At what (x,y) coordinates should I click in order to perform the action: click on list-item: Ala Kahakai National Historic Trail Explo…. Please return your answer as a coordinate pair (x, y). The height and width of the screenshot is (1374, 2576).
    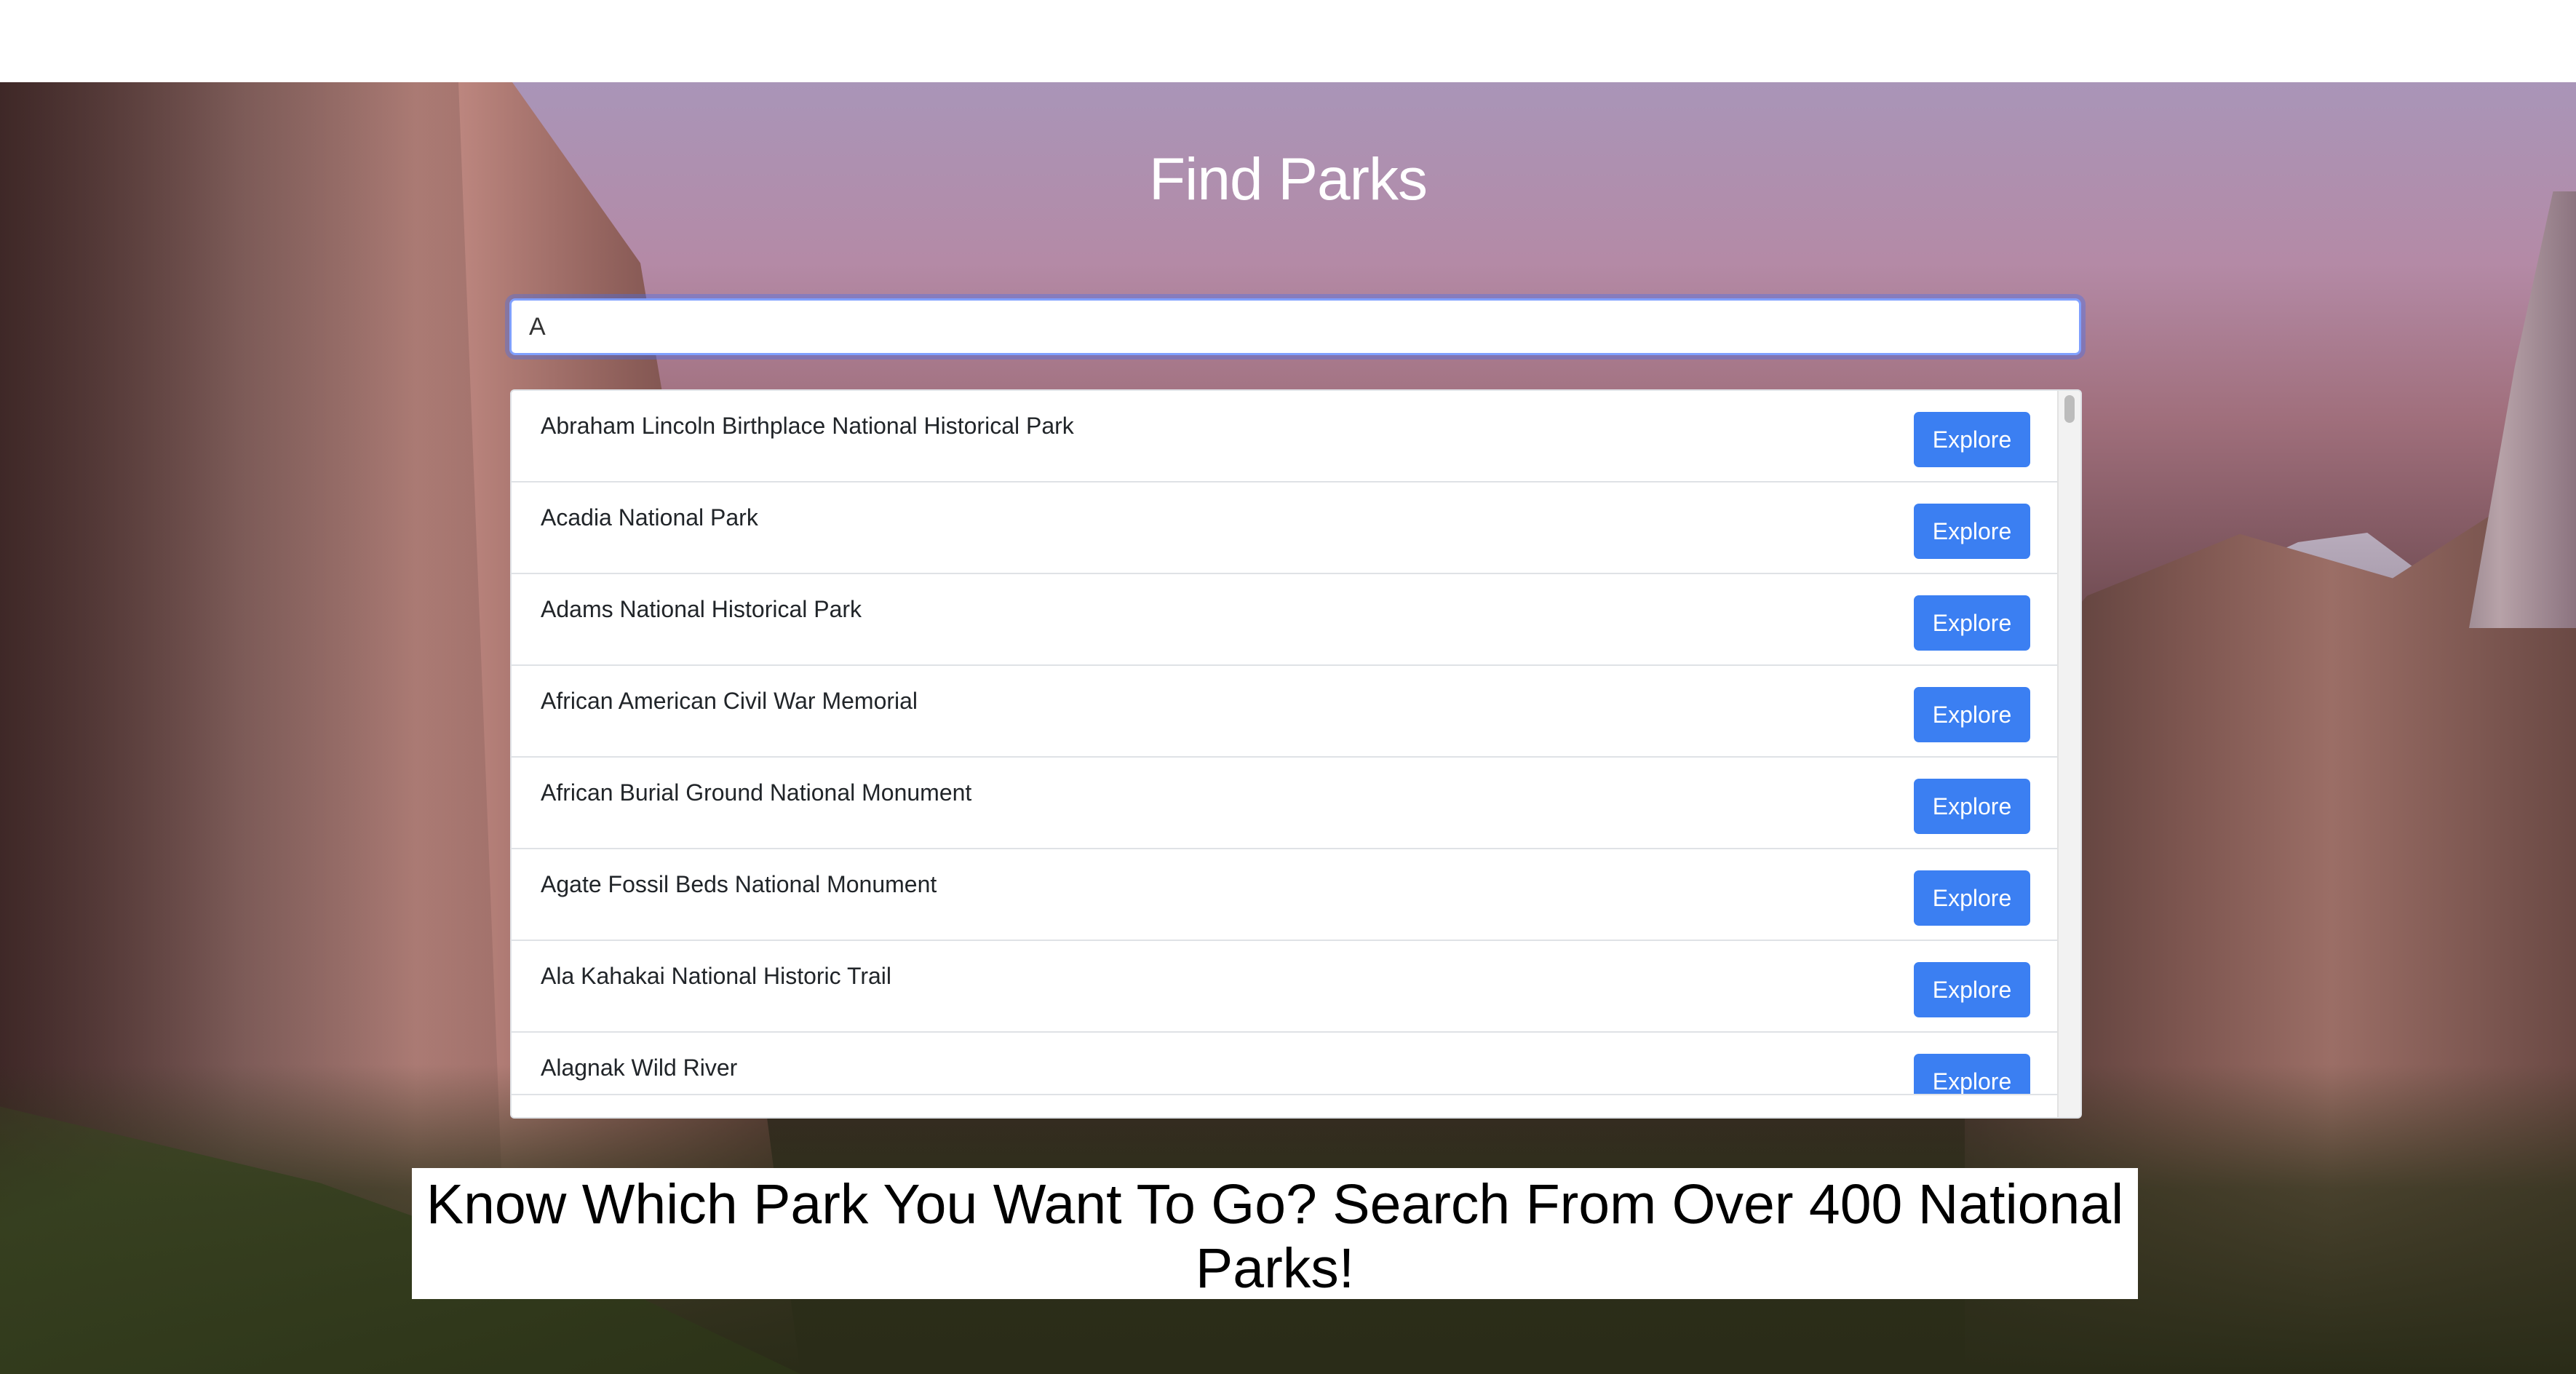
    Looking at the image, I should click on (1285, 987).